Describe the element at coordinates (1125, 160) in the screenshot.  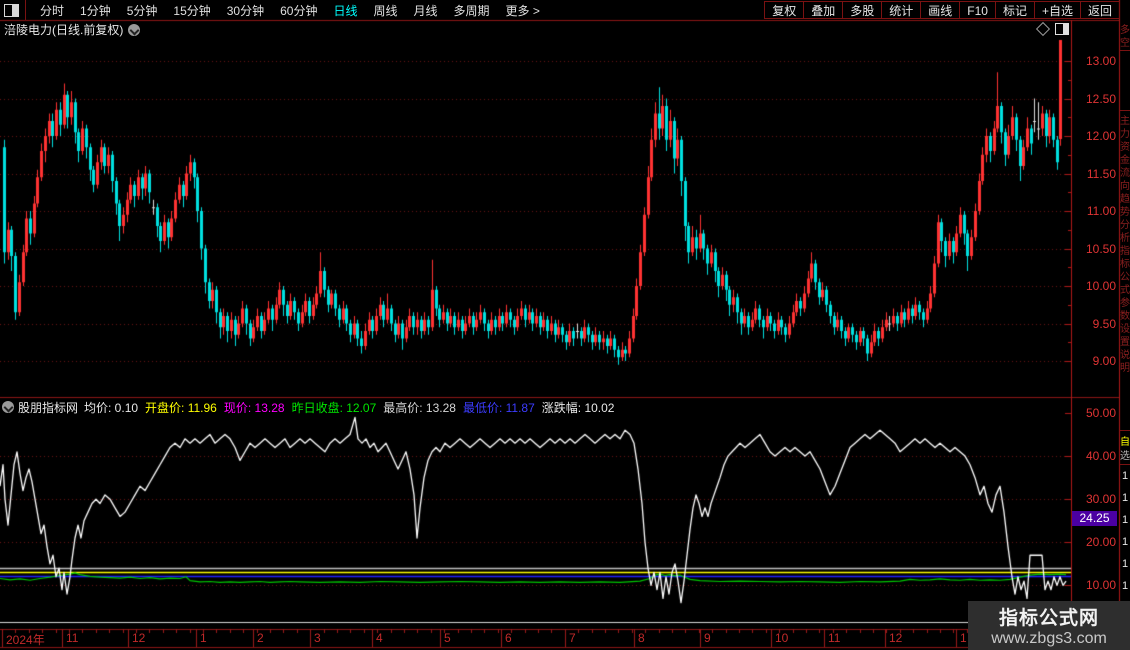
I see `strip-glyph: 金` at that location.